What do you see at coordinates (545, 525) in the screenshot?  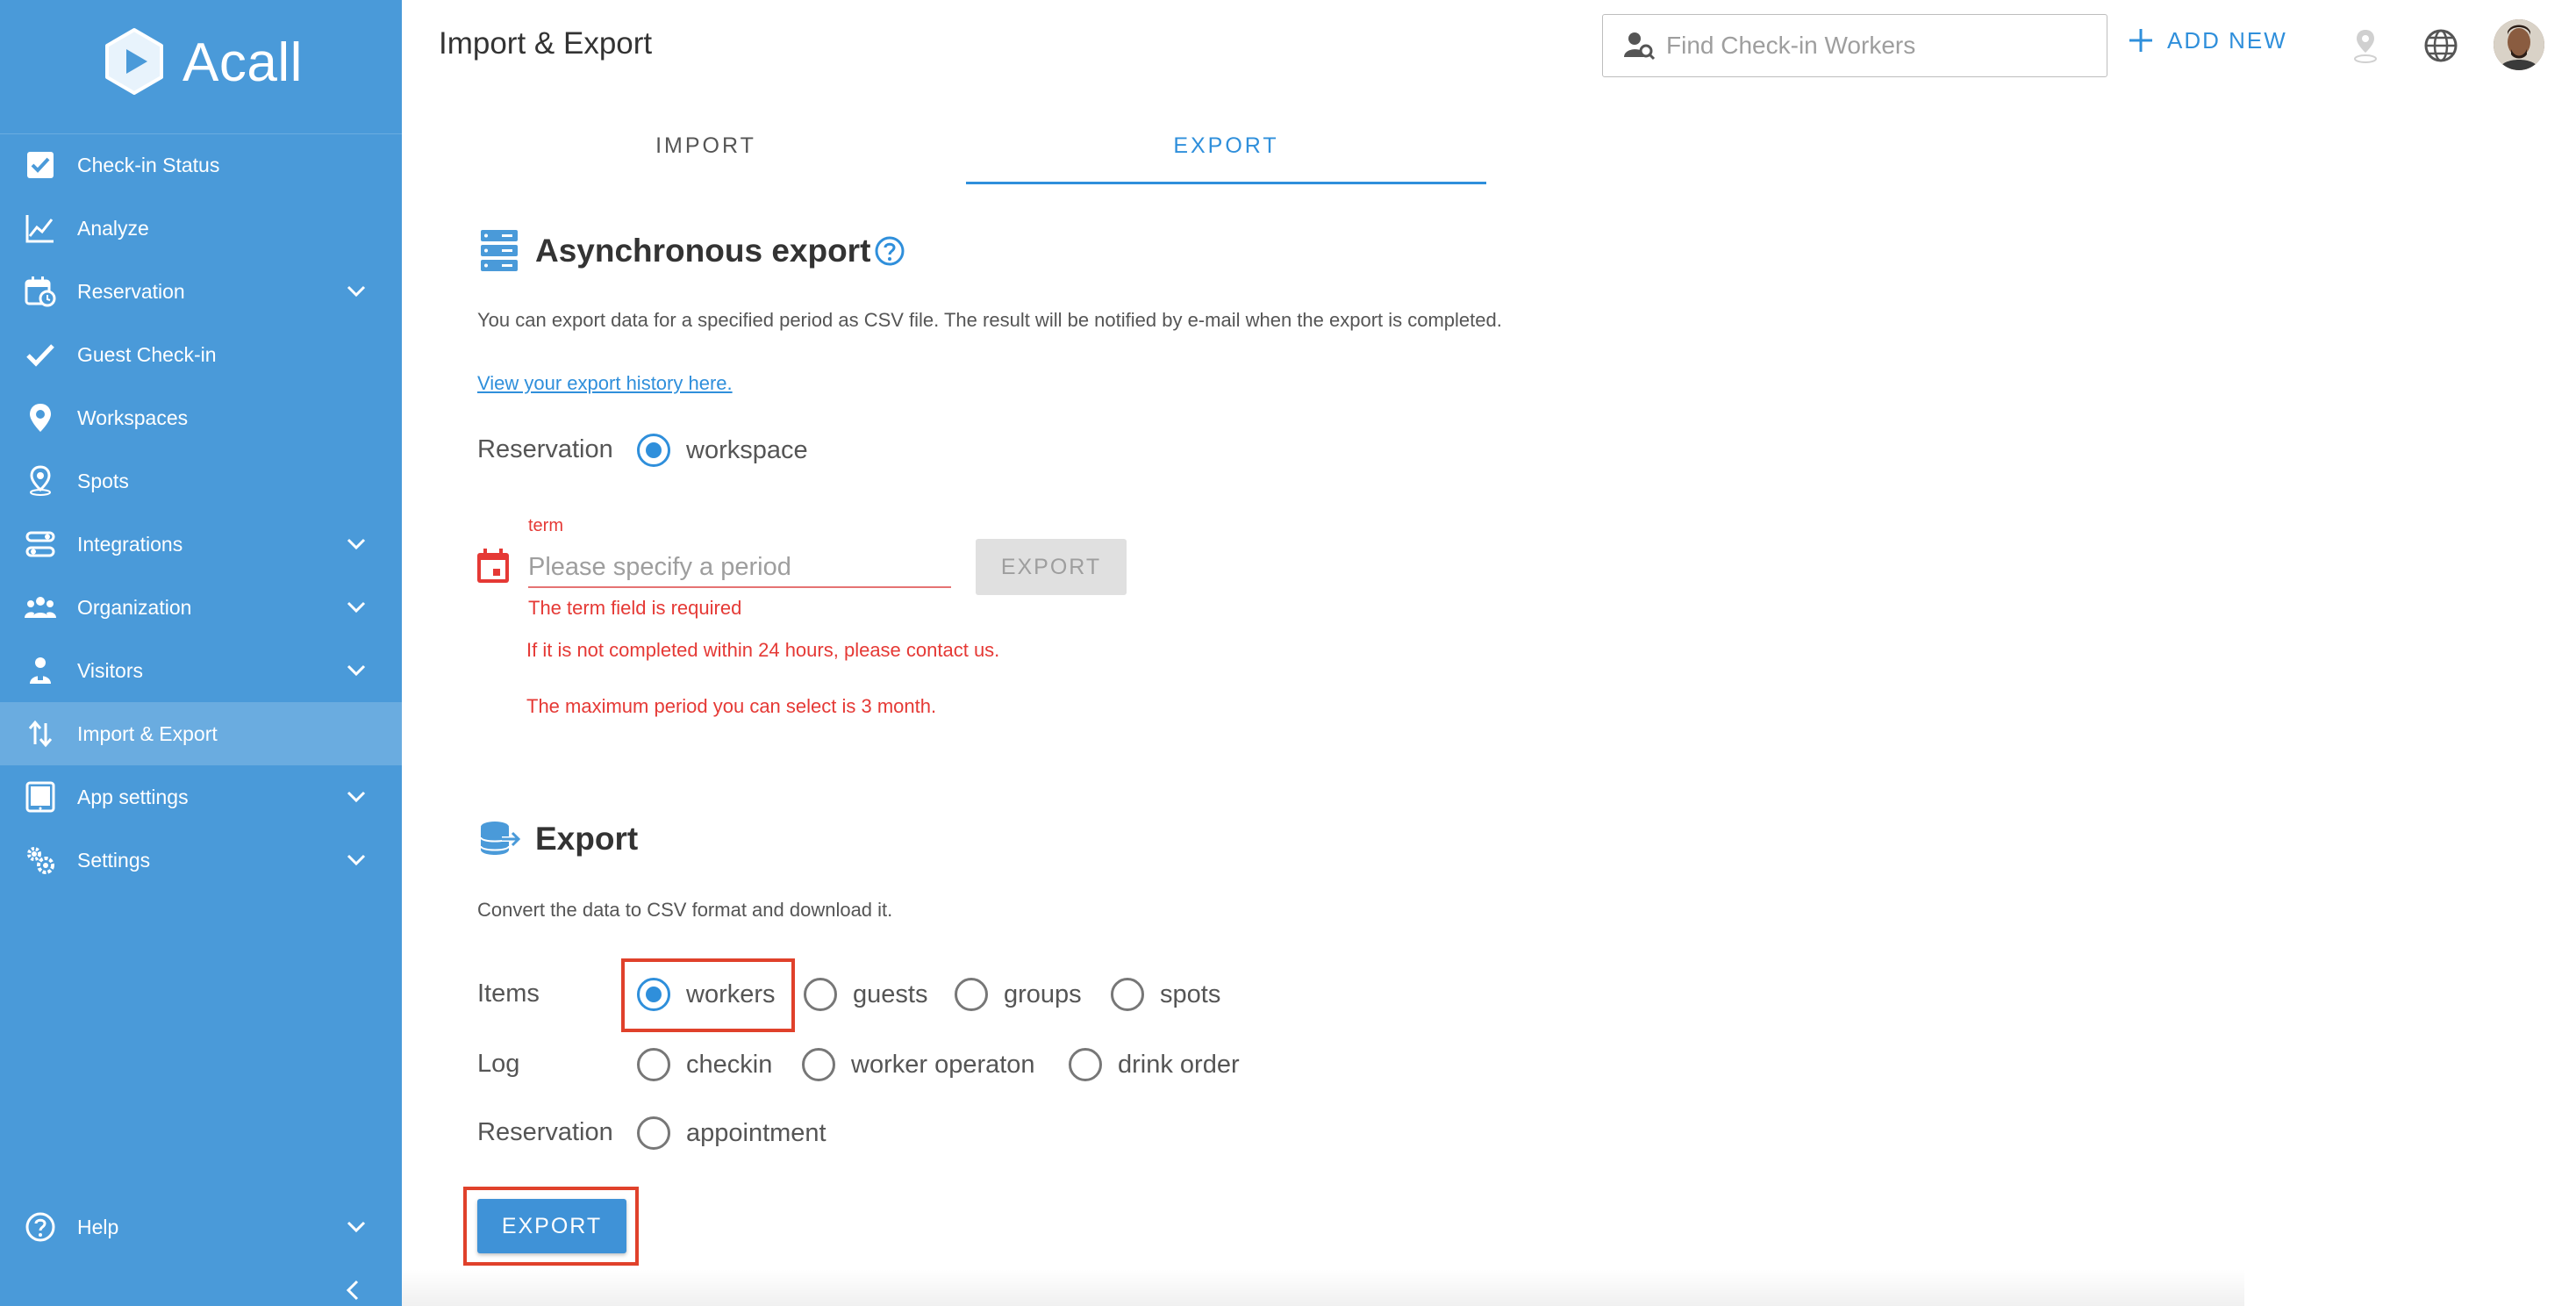 I see `term-label: term` at bounding box center [545, 525].